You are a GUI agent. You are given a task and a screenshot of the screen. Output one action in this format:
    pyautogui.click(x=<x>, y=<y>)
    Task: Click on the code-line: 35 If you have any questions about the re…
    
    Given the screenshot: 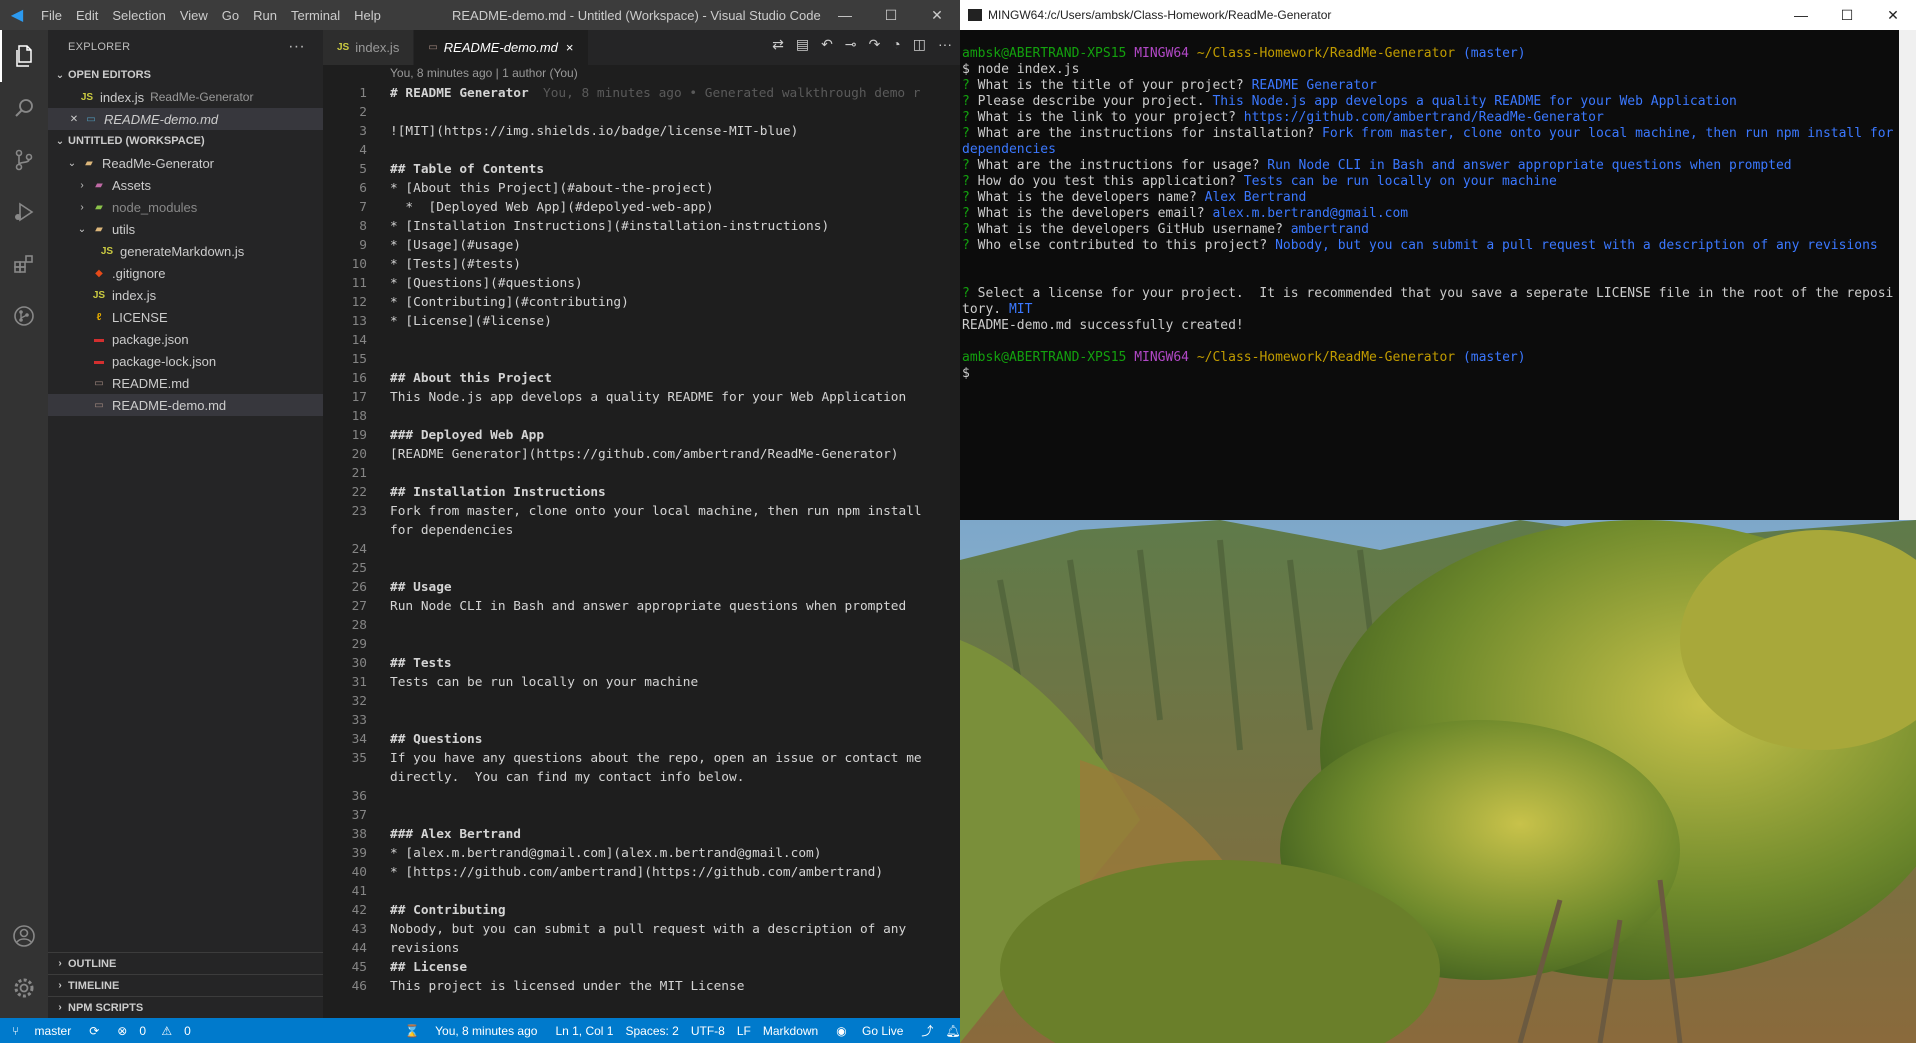 What is the action you would take?
    pyautogui.click(x=641, y=768)
    